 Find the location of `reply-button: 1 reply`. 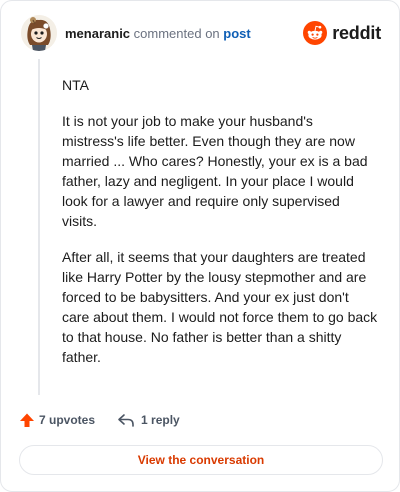

reply-button: 1 reply is located at coordinates (148, 420).